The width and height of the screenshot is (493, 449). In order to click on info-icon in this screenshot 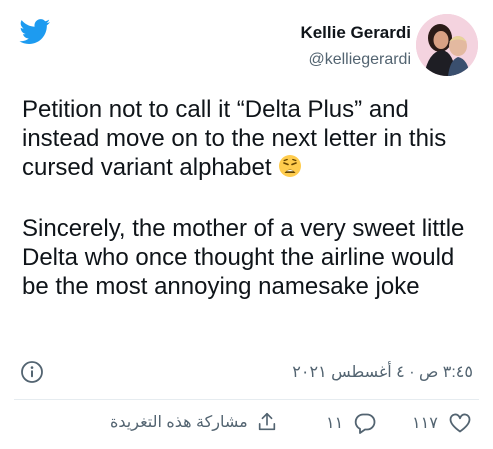, I will do `click(32, 372)`.